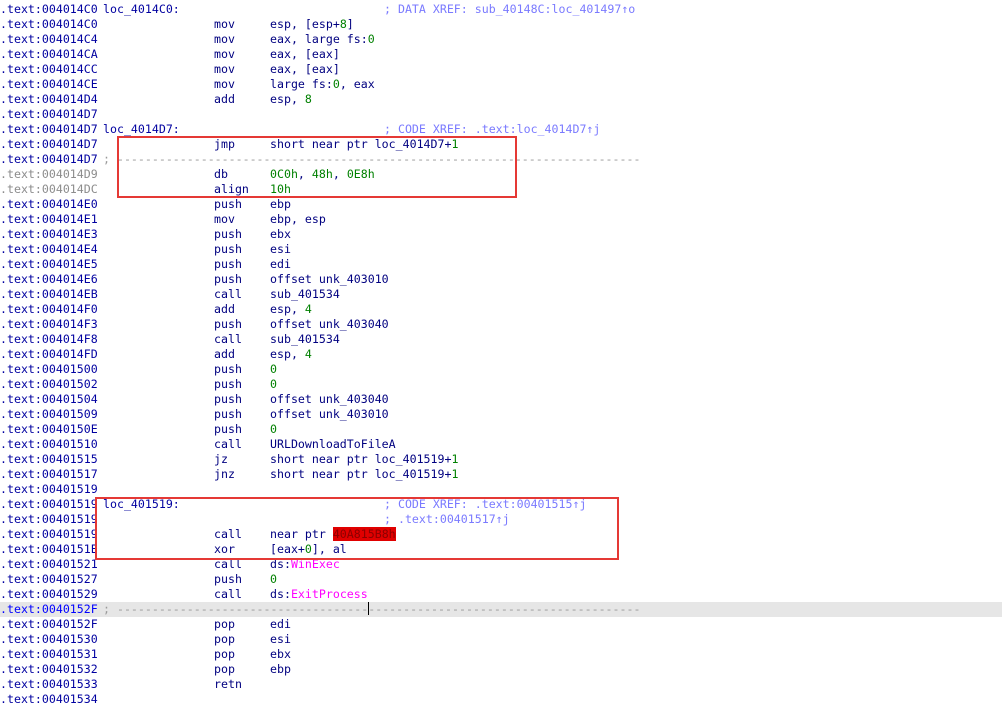  Describe the element at coordinates (501, 294) in the screenshot. I see `listing-line: .text:004014EB call sub_401534` at that location.